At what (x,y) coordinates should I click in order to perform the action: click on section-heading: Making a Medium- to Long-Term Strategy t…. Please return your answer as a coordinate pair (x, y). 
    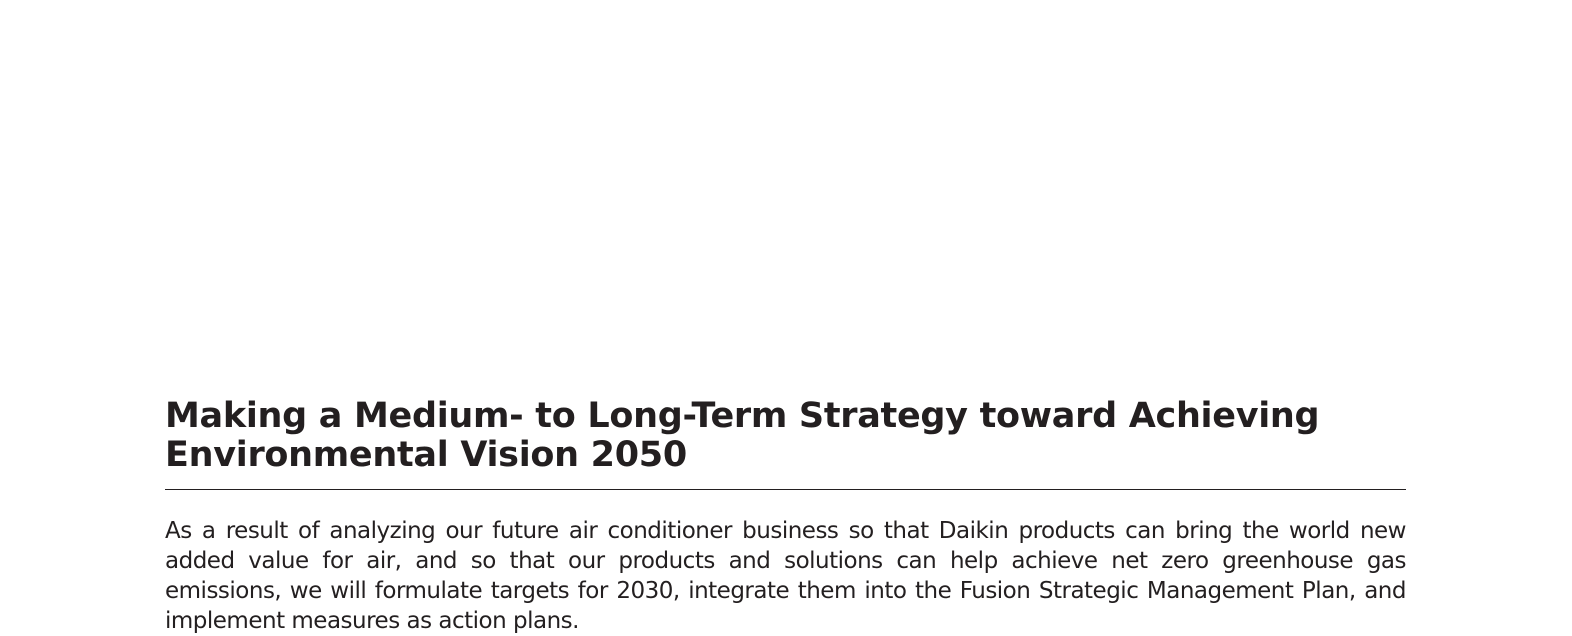
    Looking at the image, I should click on (785, 436).